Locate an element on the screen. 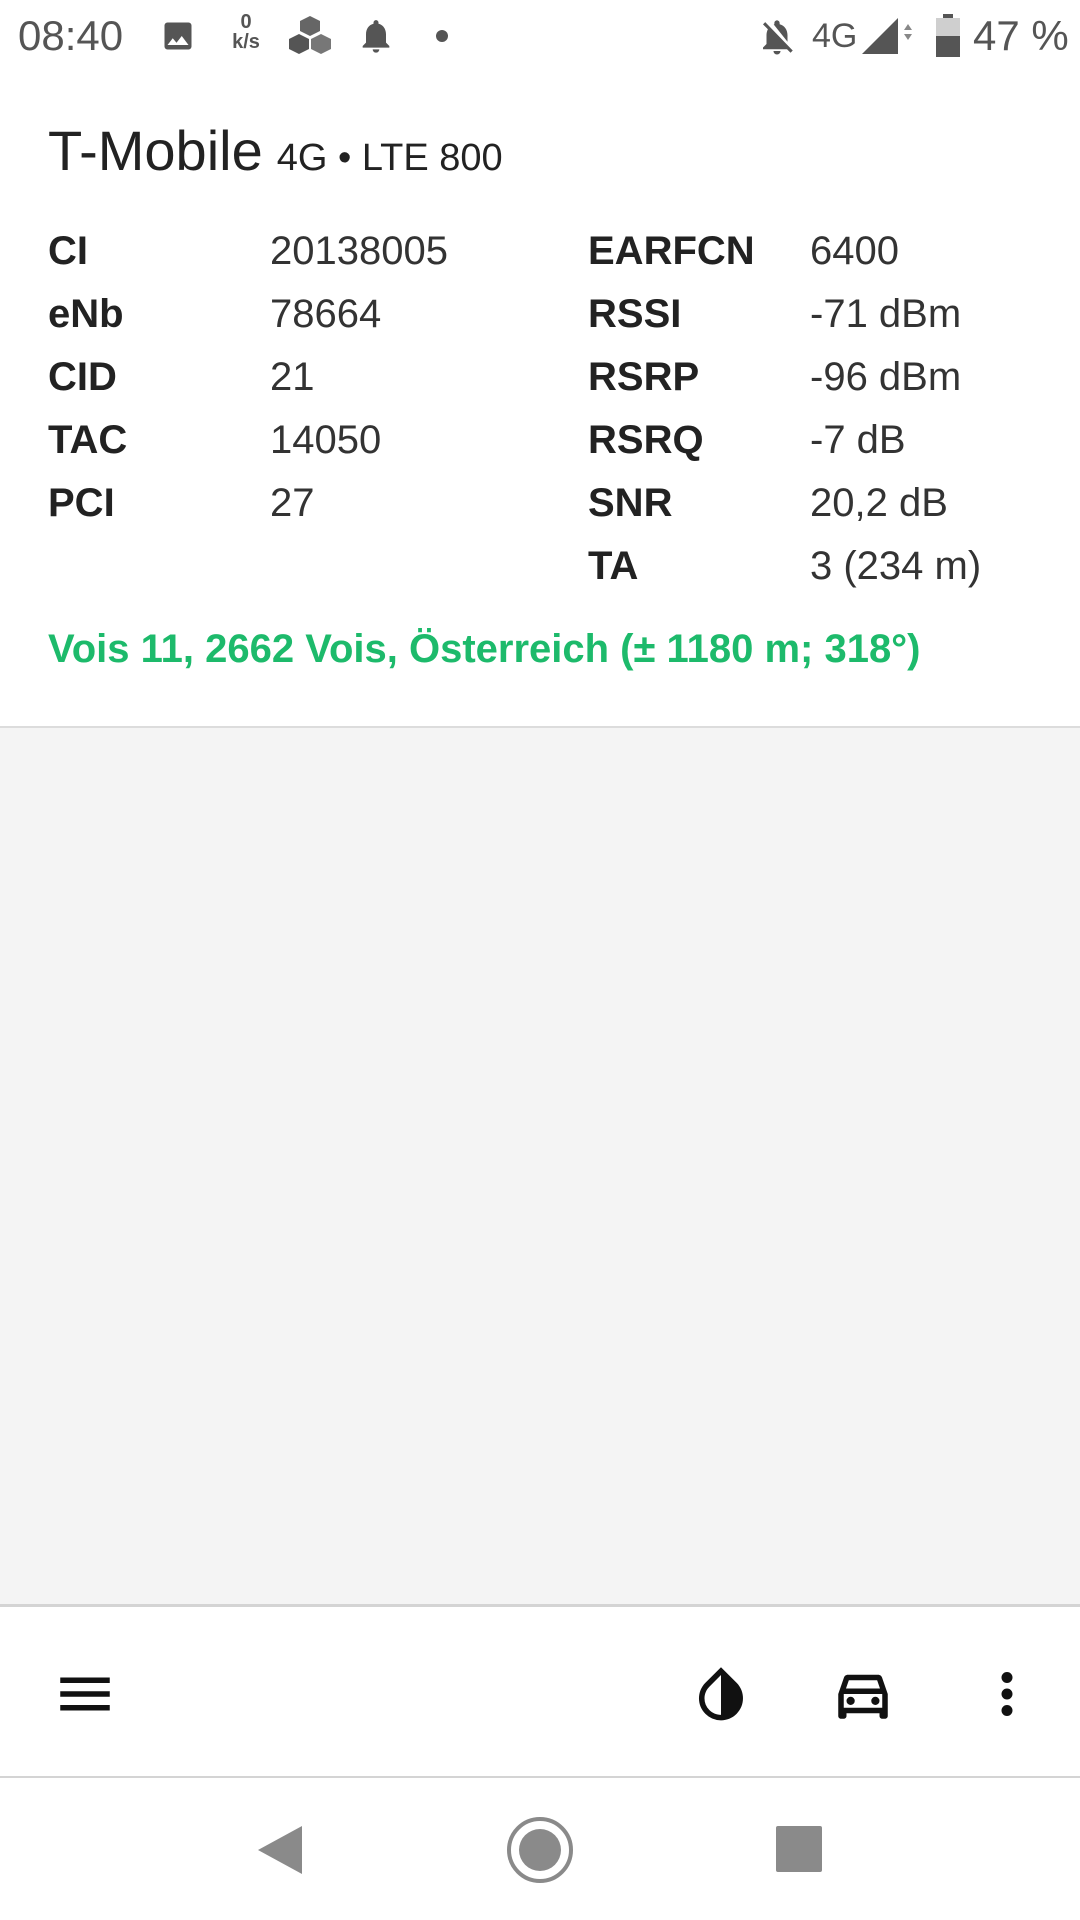 This screenshot has height=1920, width=1080. notification-bell-icon is located at coordinates (376, 38).